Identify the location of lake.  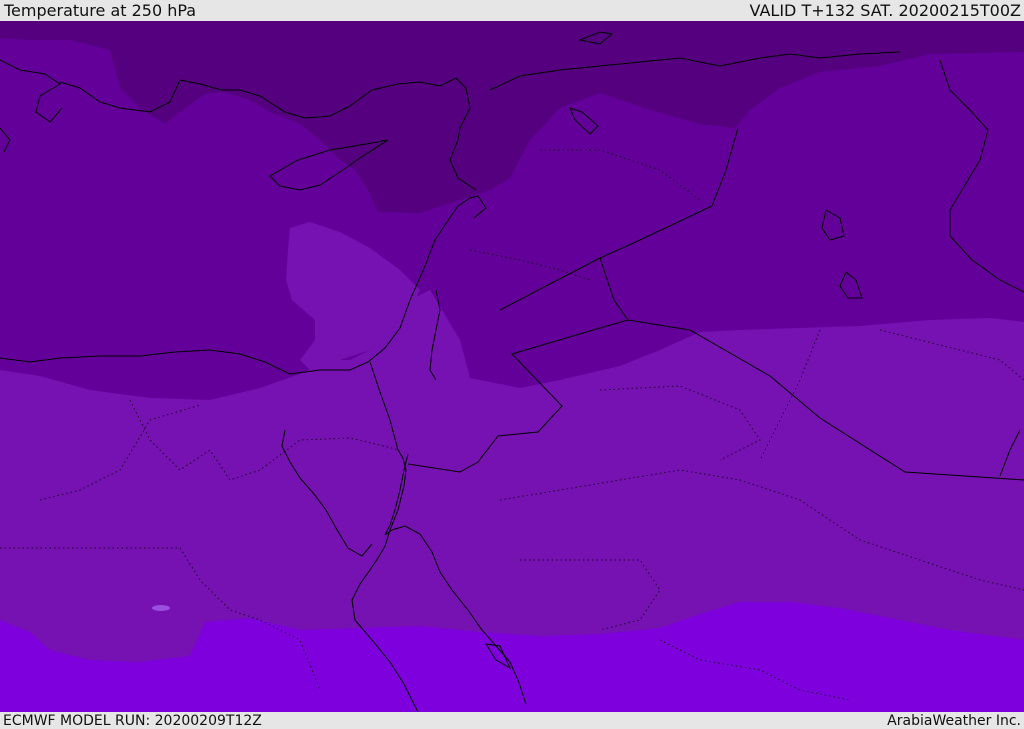
(161, 608).